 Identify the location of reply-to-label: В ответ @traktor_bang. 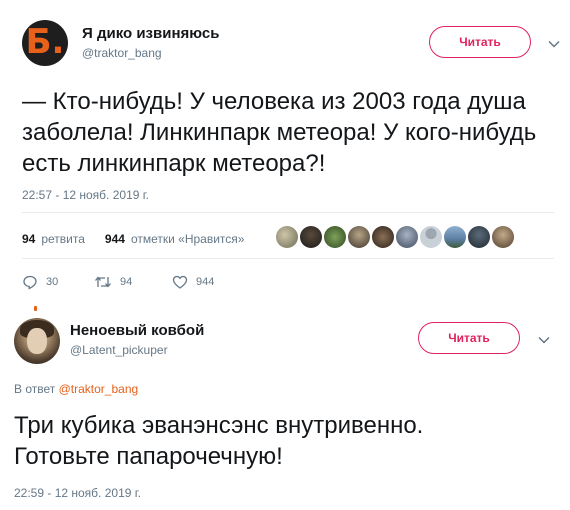
(76, 389).